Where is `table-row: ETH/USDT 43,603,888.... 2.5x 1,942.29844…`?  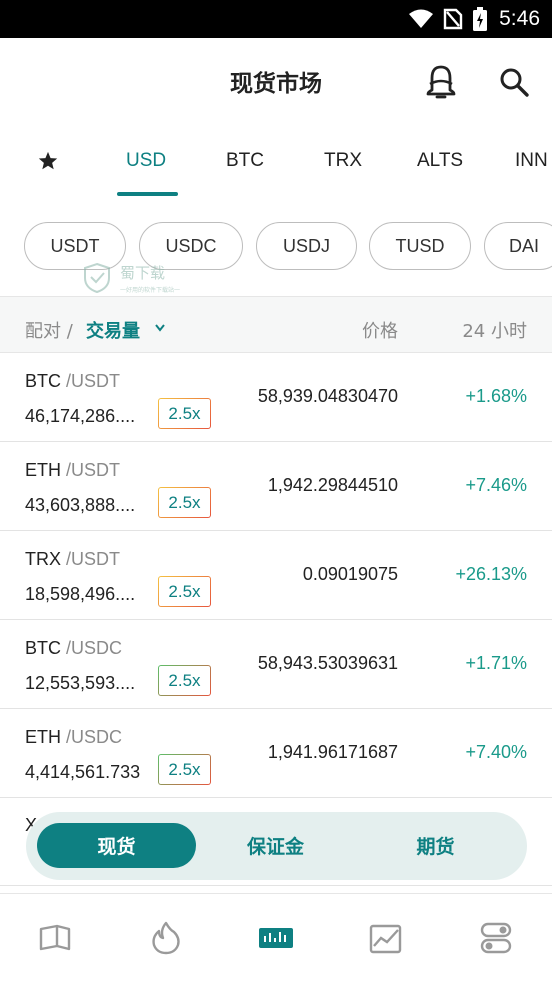
table-row: ETH/USDT 43,603,888.... 2.5x 1,942.29844… is located at coordinates (276, 486).